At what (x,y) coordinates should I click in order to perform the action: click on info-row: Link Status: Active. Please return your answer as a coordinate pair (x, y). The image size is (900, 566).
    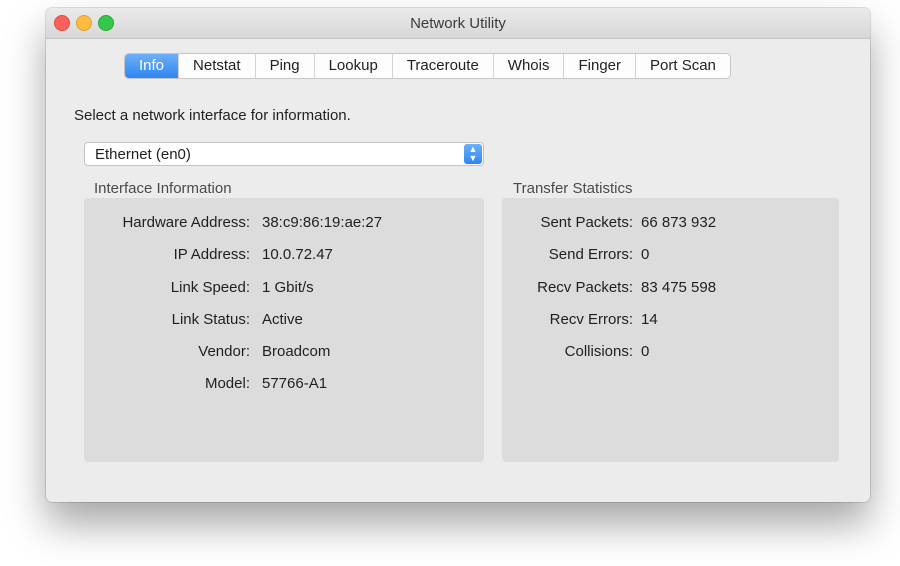
    Looking at the image, I should click on (284, 321).